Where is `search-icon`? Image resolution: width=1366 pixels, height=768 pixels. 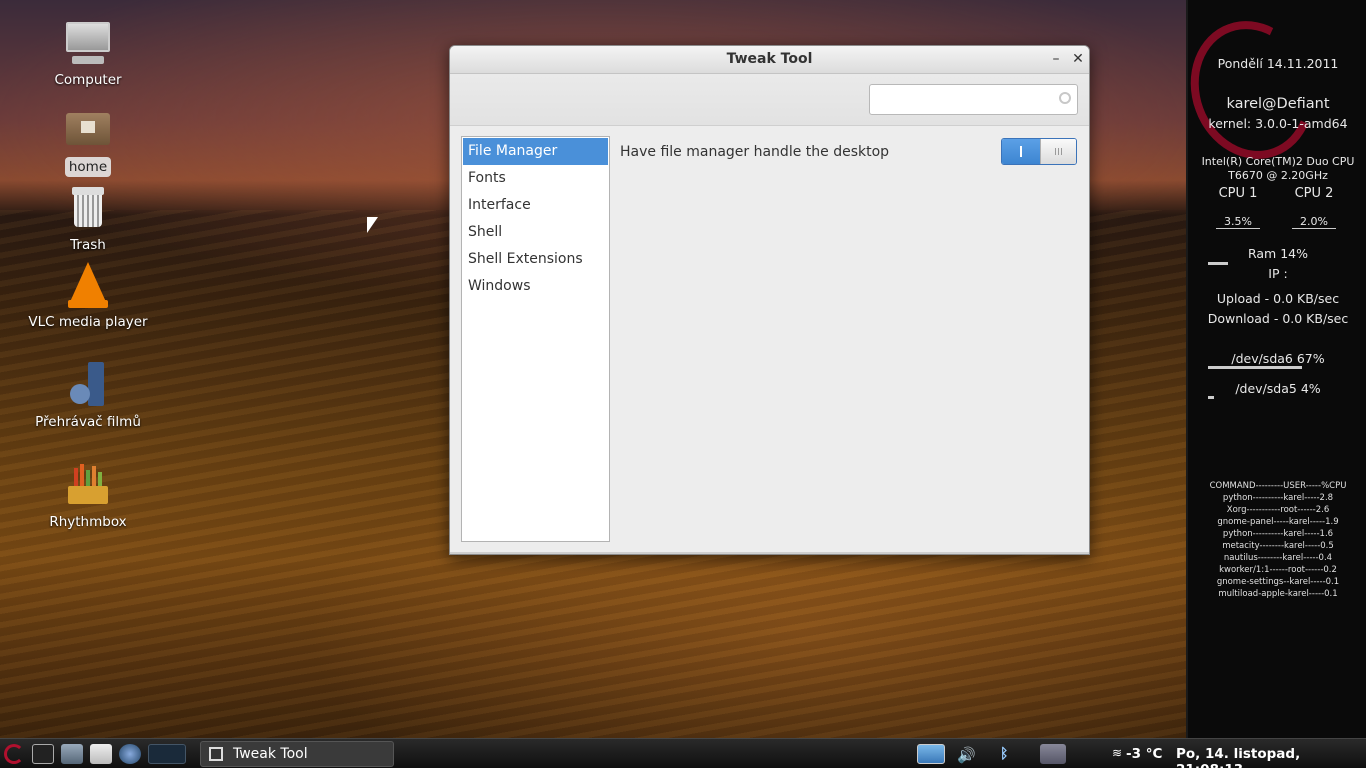 search-icon is located at coordinates (1065, 98).